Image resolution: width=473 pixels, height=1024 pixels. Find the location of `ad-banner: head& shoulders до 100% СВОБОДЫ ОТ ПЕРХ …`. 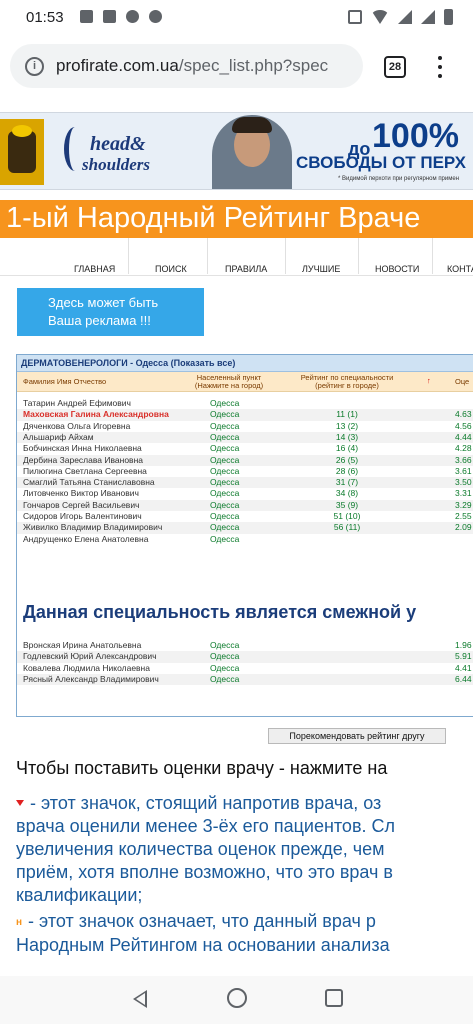

ad-banner: head& shoulders до 100% СВОБОДЫ ОТ ПЕРХ … is located at coordinates (236, 151).